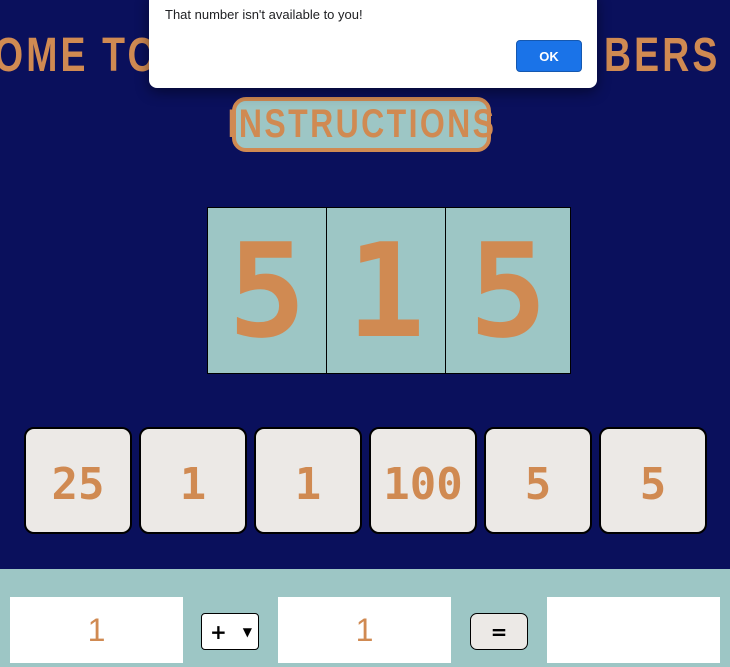  What do you see at coordinates (499, 631) in the screenshot?
I see `equals-button: =` at bounding box center [499, 631].